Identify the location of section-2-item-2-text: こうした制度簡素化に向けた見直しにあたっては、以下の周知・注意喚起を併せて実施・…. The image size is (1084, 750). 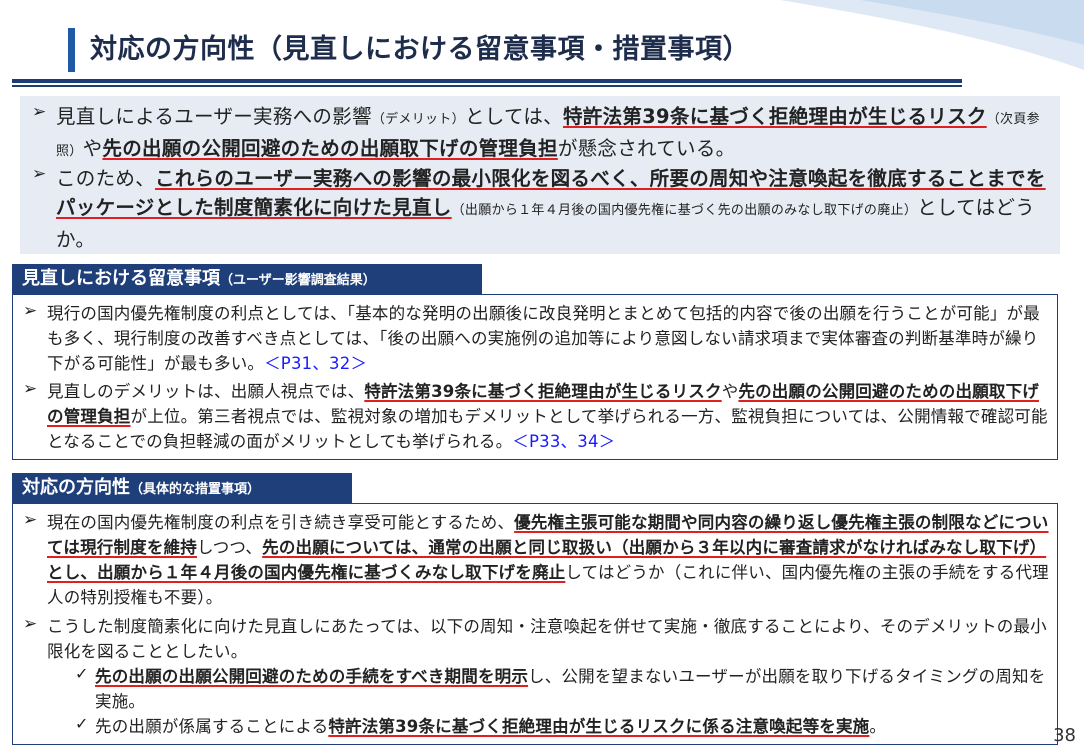
(547, 639).